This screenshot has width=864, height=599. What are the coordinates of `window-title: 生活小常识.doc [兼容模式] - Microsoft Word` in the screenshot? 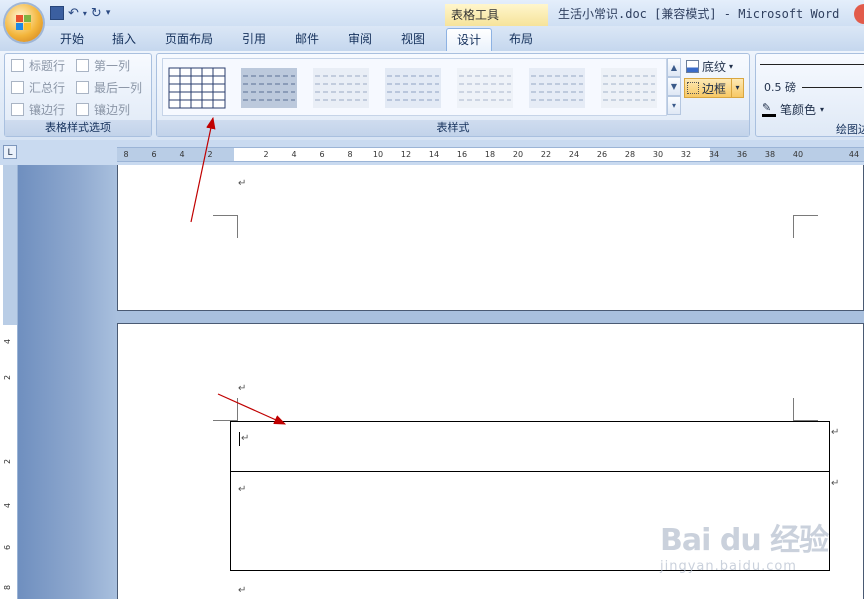 It's located at (699, 14).